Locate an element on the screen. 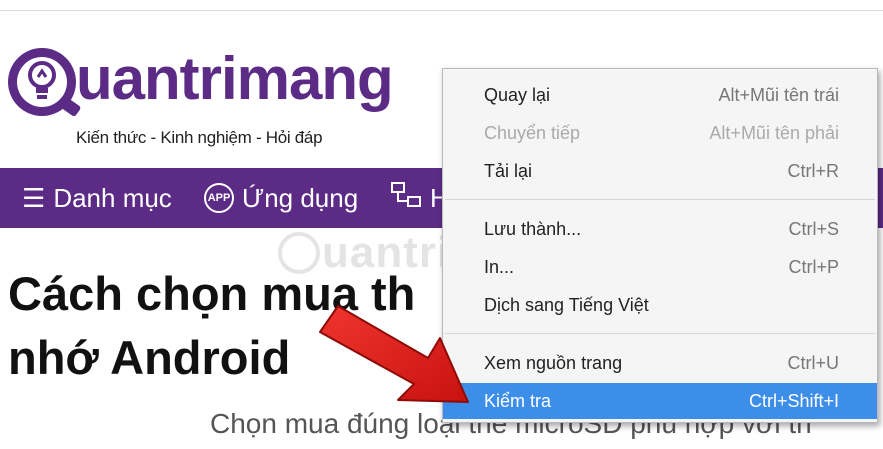 The image size is (883, 449). nav-item-apps: APP Ứng dụng is located at coordinates (281, 198).